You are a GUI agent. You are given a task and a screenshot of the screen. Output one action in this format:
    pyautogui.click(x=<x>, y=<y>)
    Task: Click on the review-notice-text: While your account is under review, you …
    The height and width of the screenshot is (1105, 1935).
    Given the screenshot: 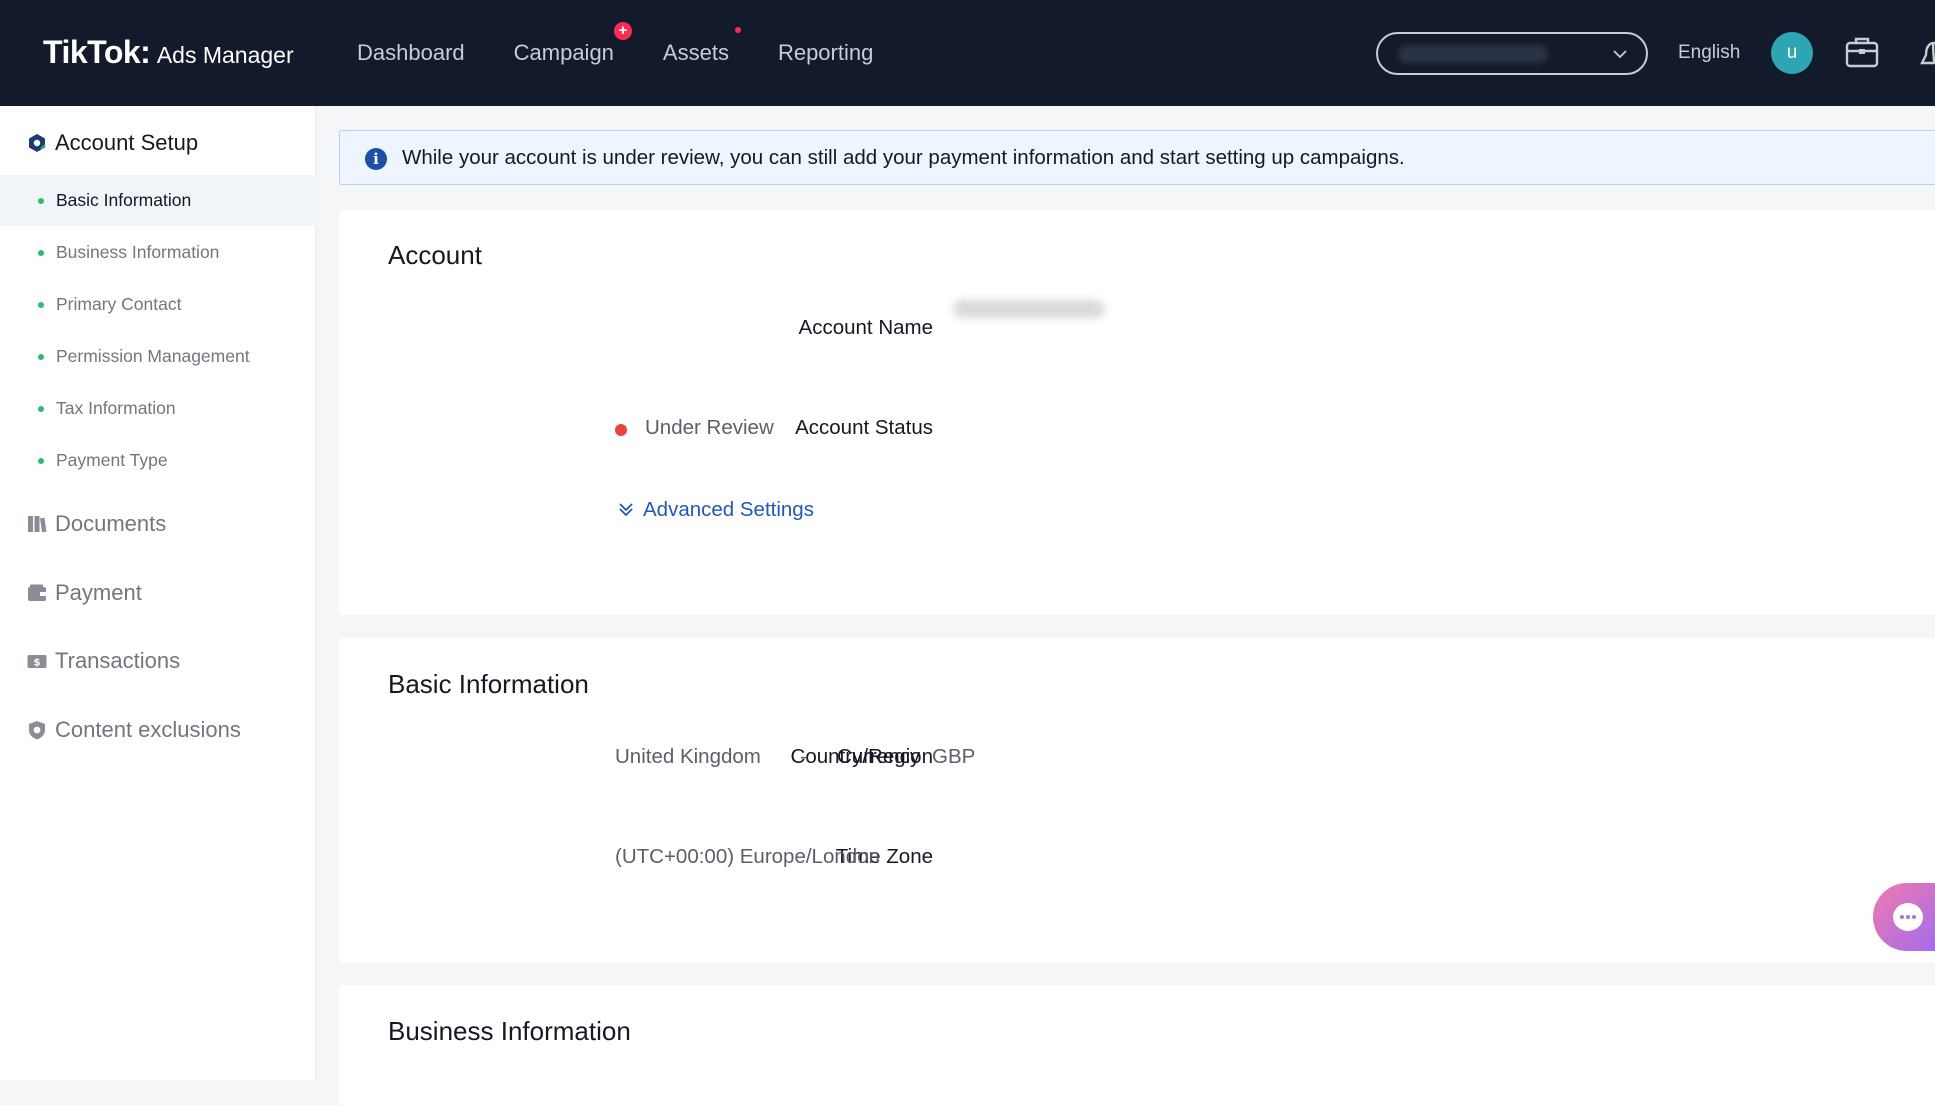 What is the action you would take?
    pyautogui.click(x=903, y=157)
    